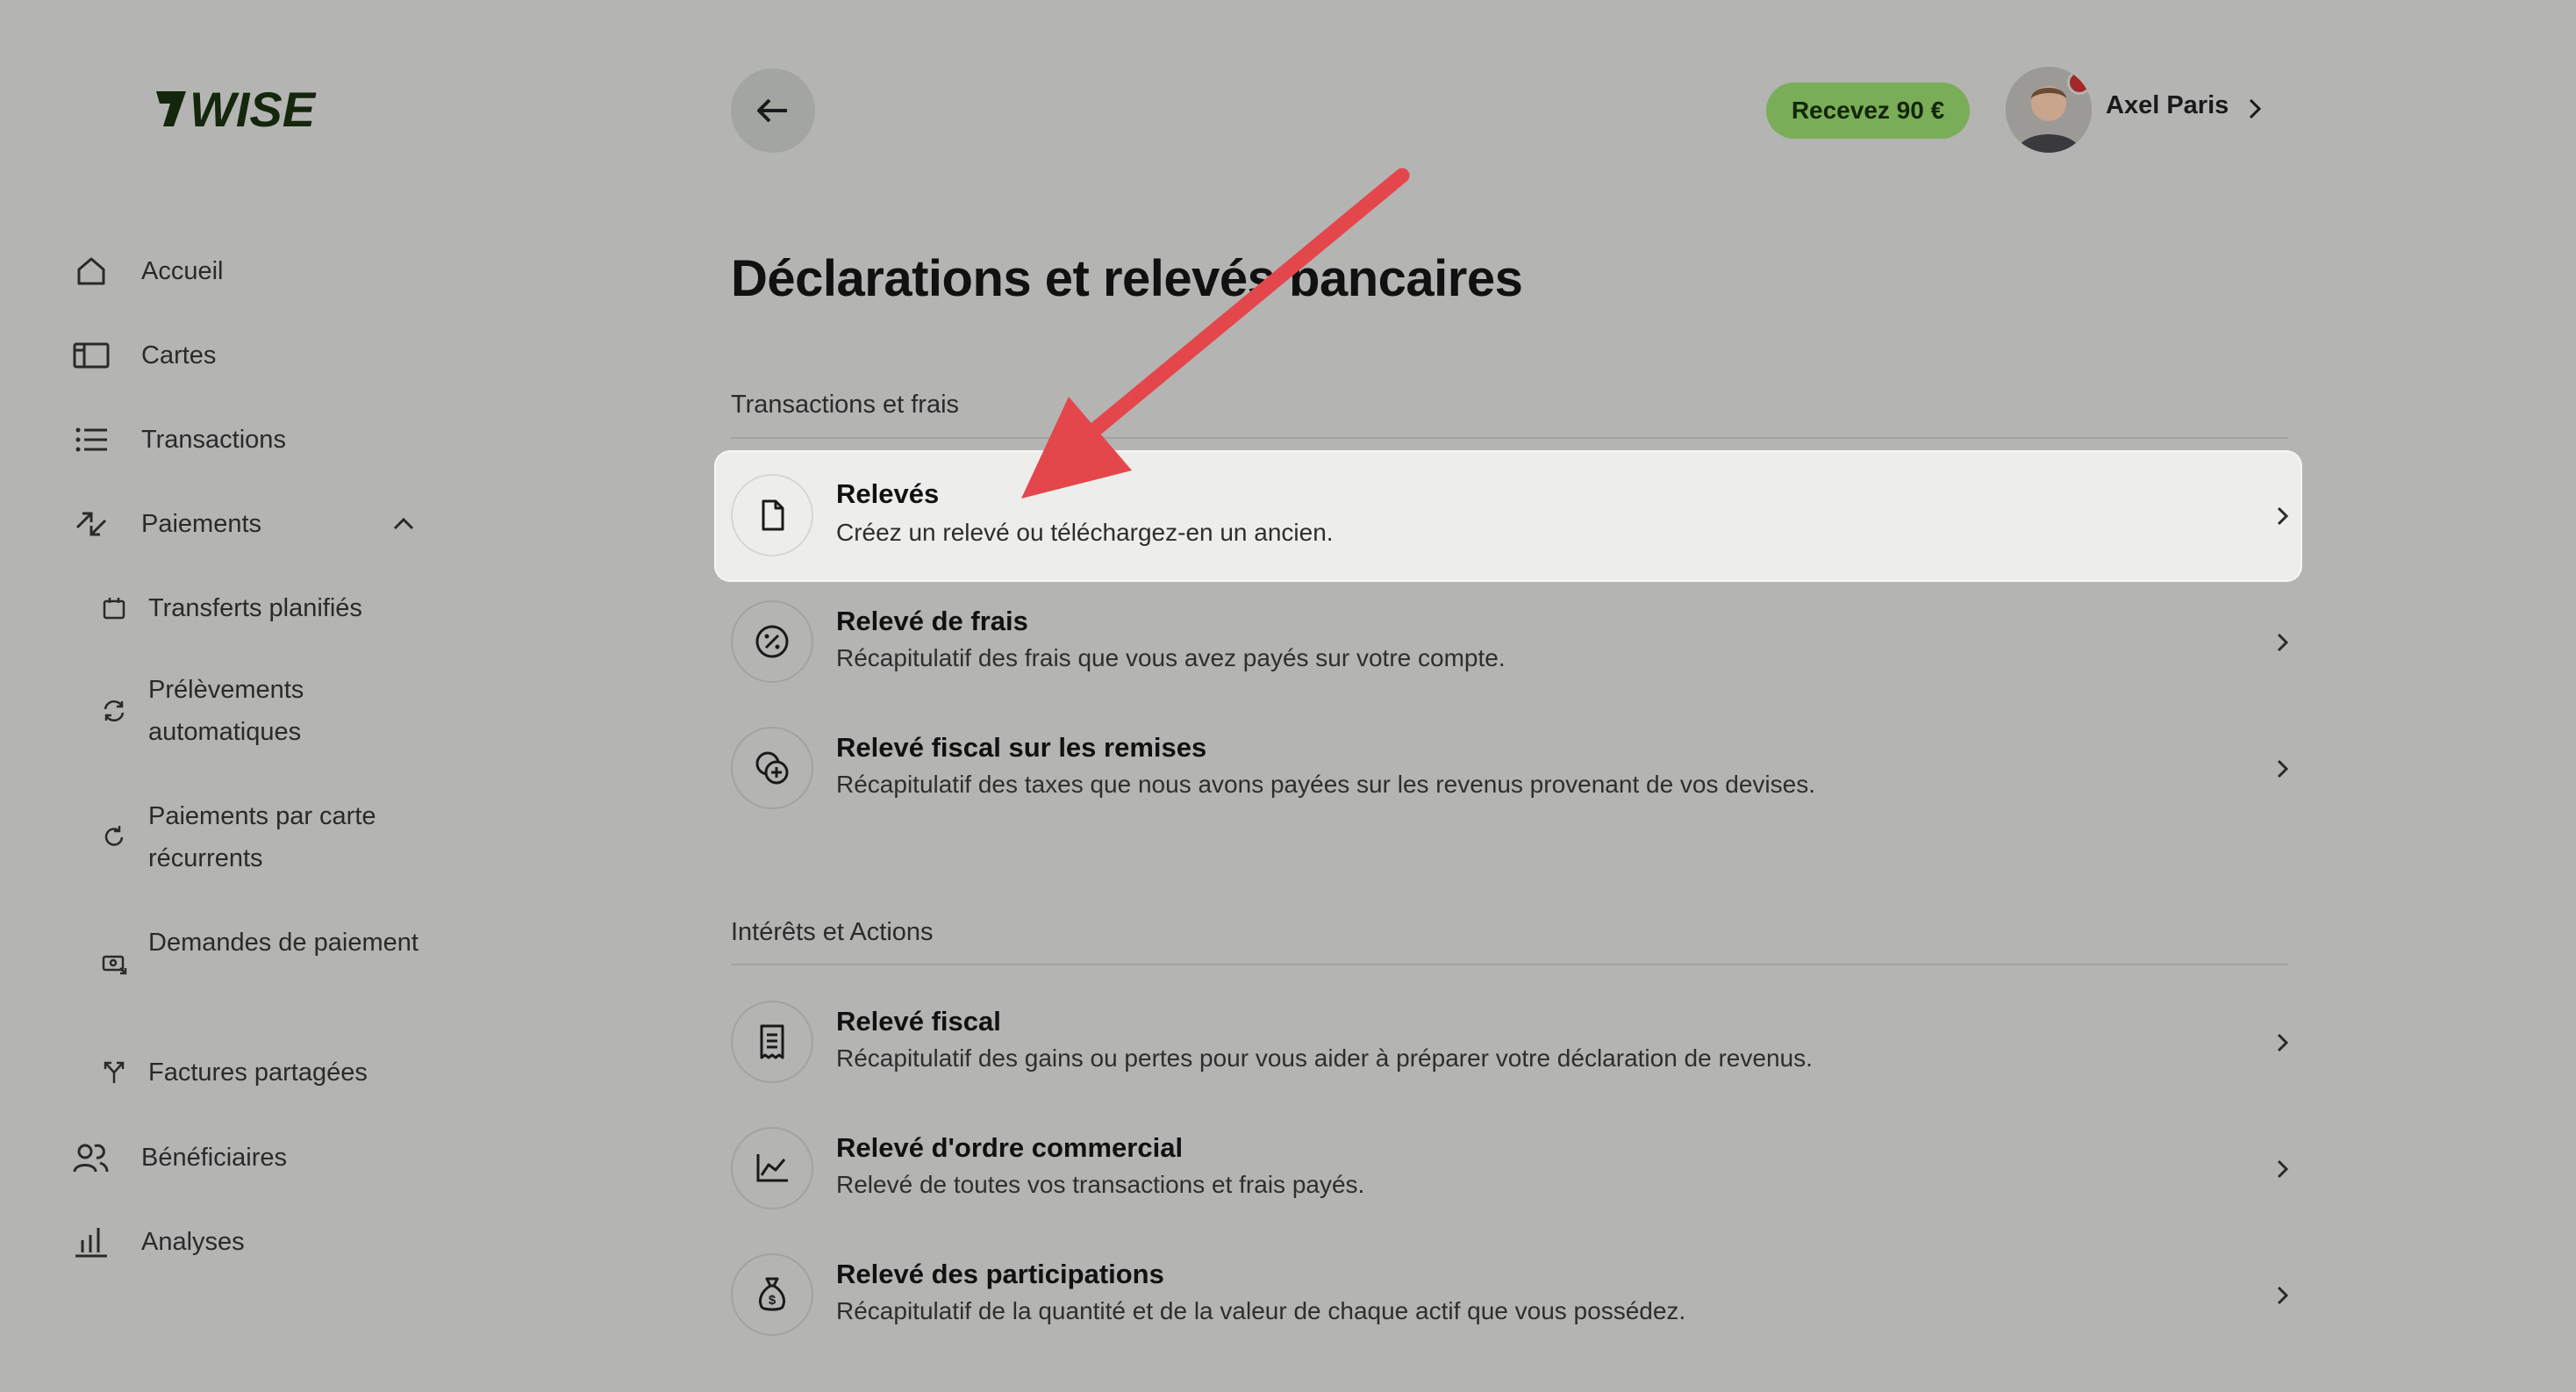 The image size is (2576, 1392). What do you see at coordinates (262, 837) in the screenshot?
I see `sidebar-subitem-label: Paiements par carte récurrents` at bounding box center [262, 837].